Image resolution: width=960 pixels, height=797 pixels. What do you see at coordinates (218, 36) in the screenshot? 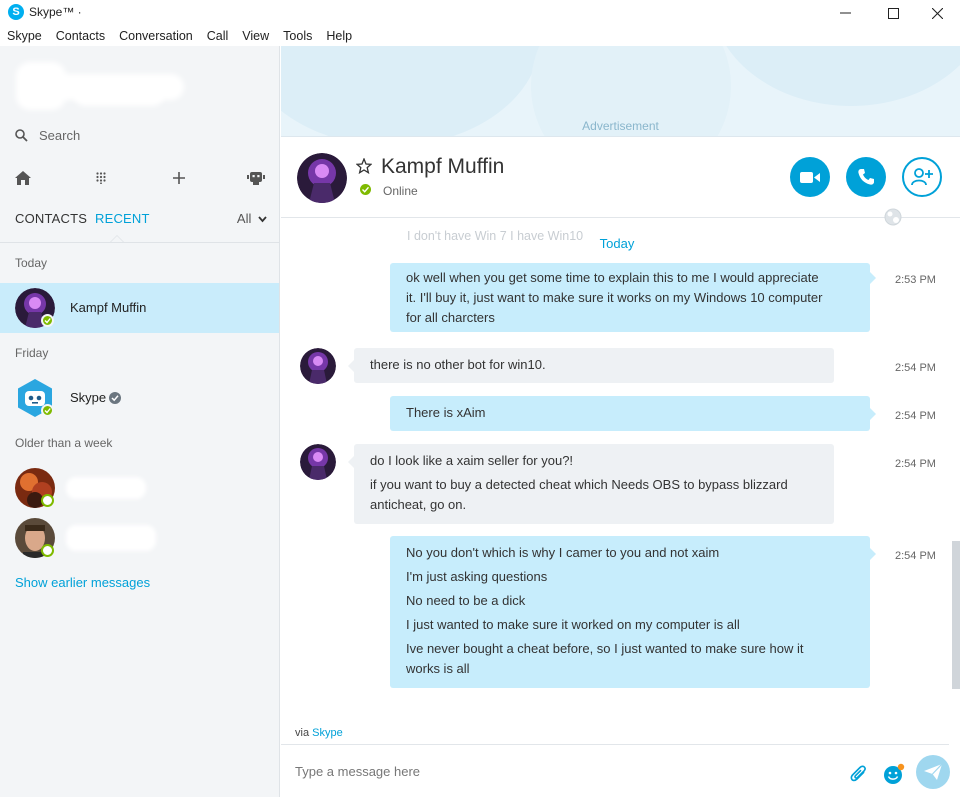
I see `menu-call: Call` at bounding box center [218, 36].